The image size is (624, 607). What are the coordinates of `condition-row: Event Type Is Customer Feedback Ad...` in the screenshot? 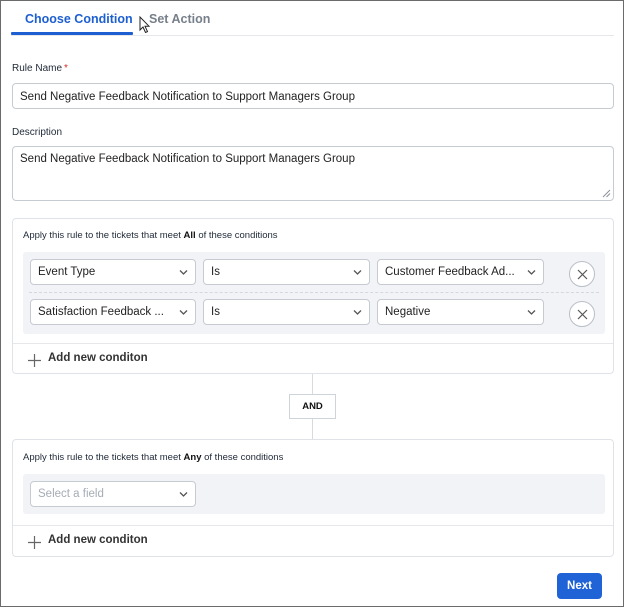 It's located at (314, 272).